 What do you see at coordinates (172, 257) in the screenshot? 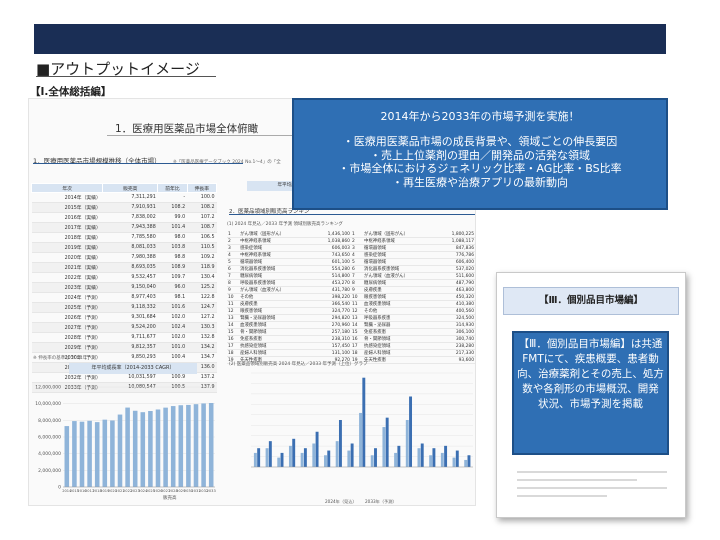
I see `table-cell: 98.8` at bounding box center [172, 257].